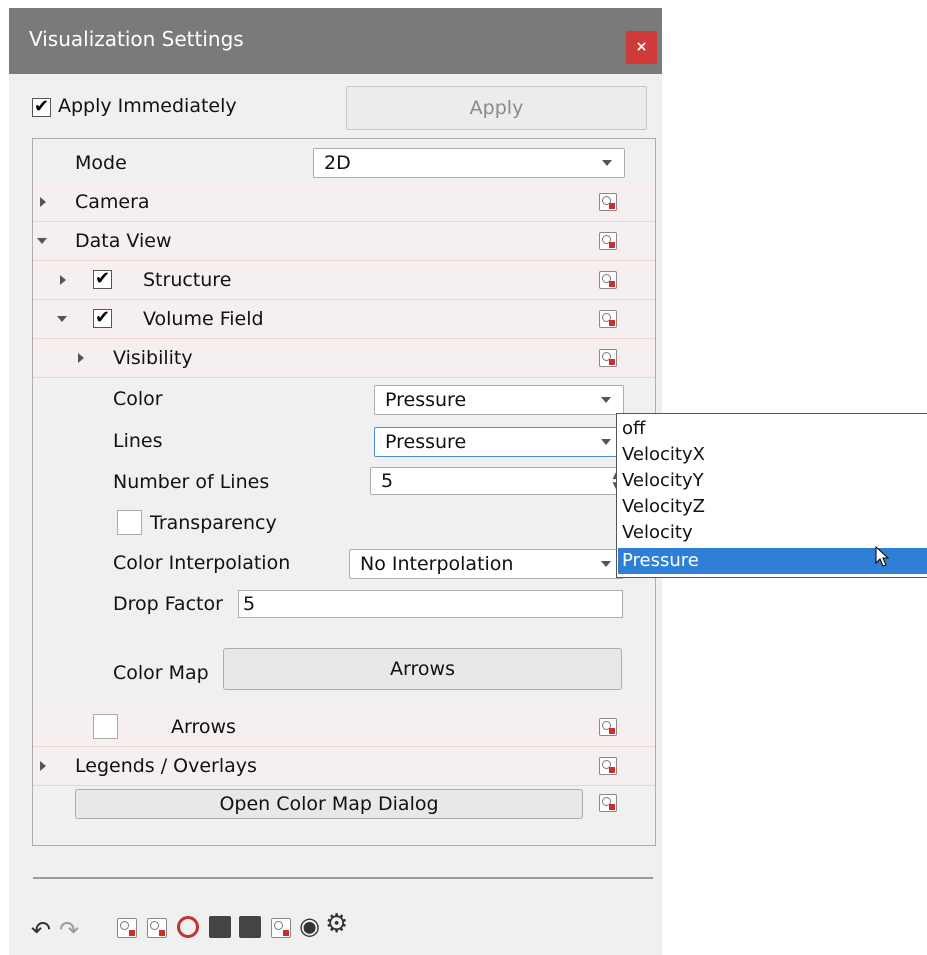 This screenshot has width=927, height=955. What do you see at coordinates (166, 766) in the screenshot?
I see `legends-overlays-label: Legends / Overlays` at bounding box center [166, 766].